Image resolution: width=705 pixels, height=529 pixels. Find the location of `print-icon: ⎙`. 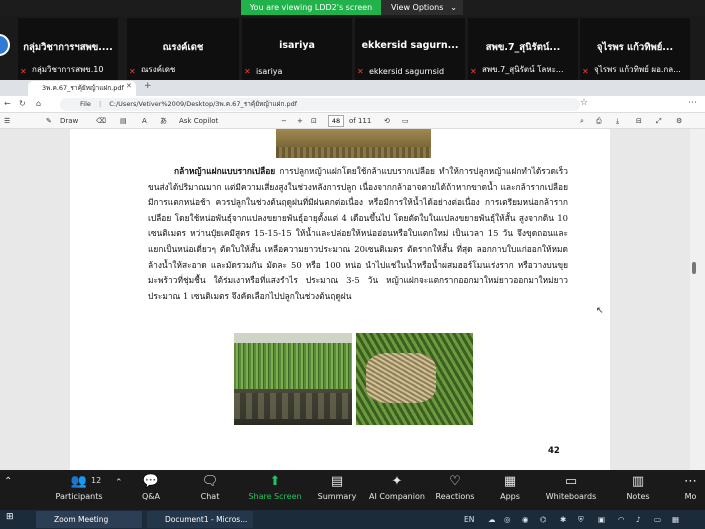

print-icon: ⎙ is located at coordinates (599, 121).